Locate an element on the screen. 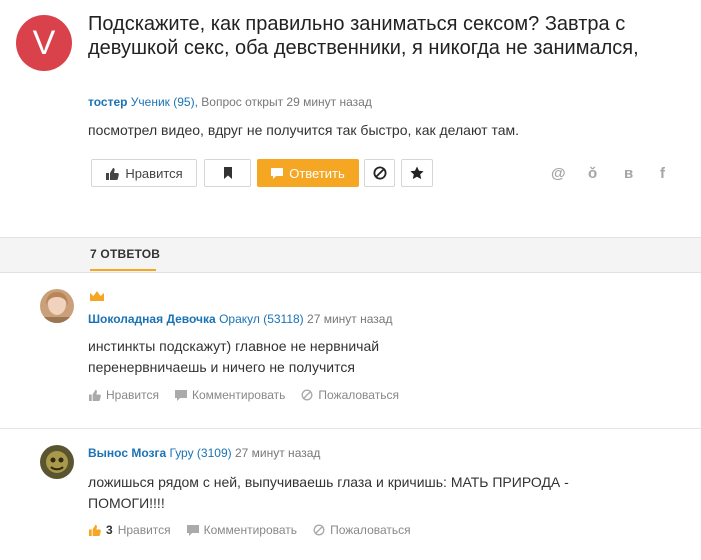  bookmark-button is located at coordinates (227, 173).